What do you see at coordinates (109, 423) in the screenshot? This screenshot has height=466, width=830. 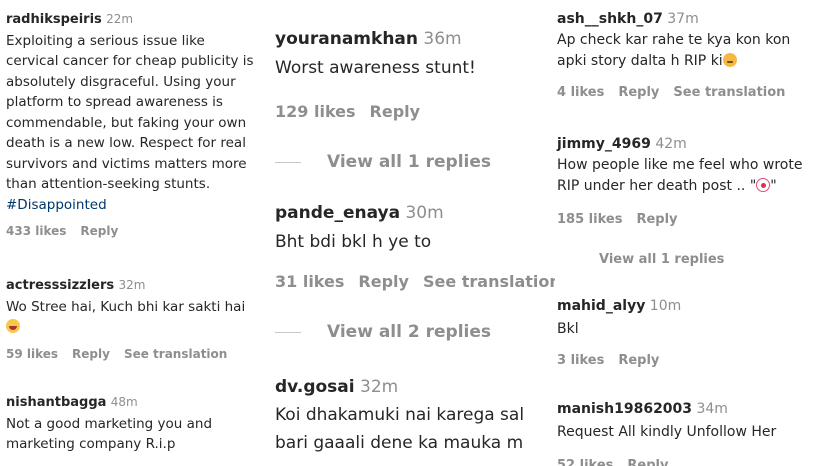 I see `comment-line: Not a good marketing you and` at bounding box center [109, 423].